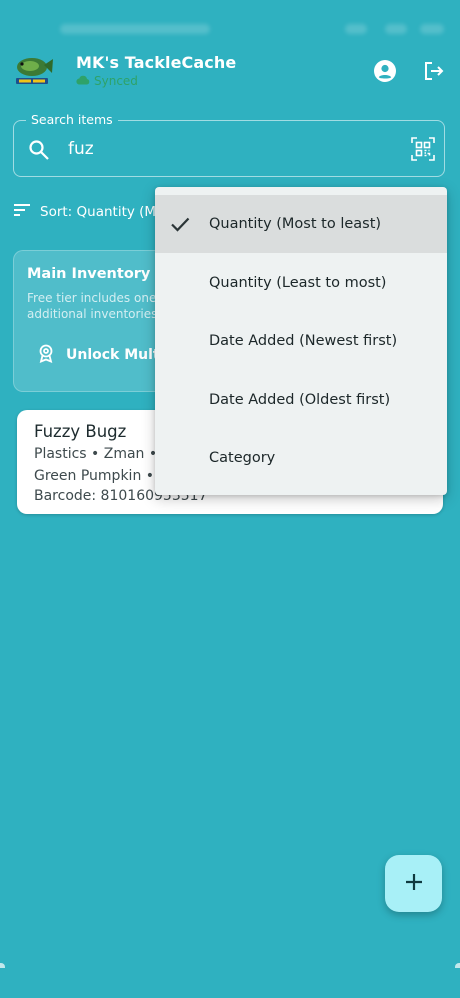  I want to click on sort-option-label: Quantity (Most to least), so click(295, 224).